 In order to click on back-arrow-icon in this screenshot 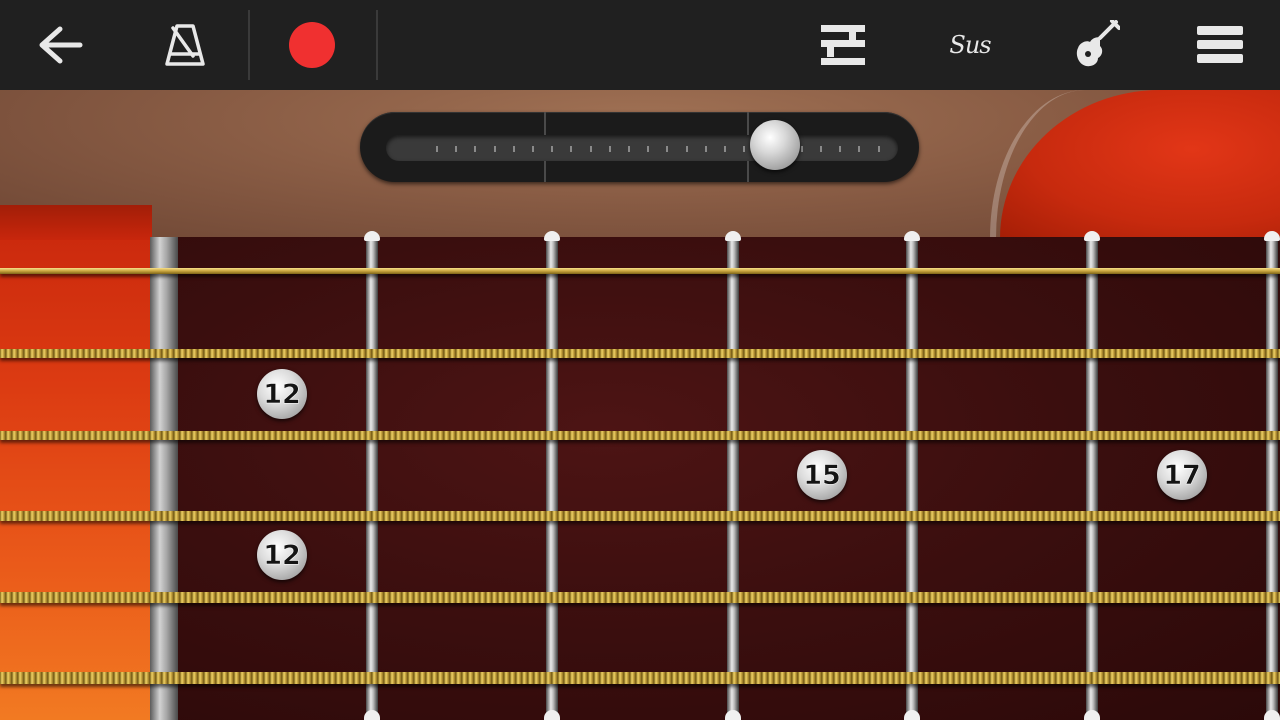, I will do `click(61, 45)`.